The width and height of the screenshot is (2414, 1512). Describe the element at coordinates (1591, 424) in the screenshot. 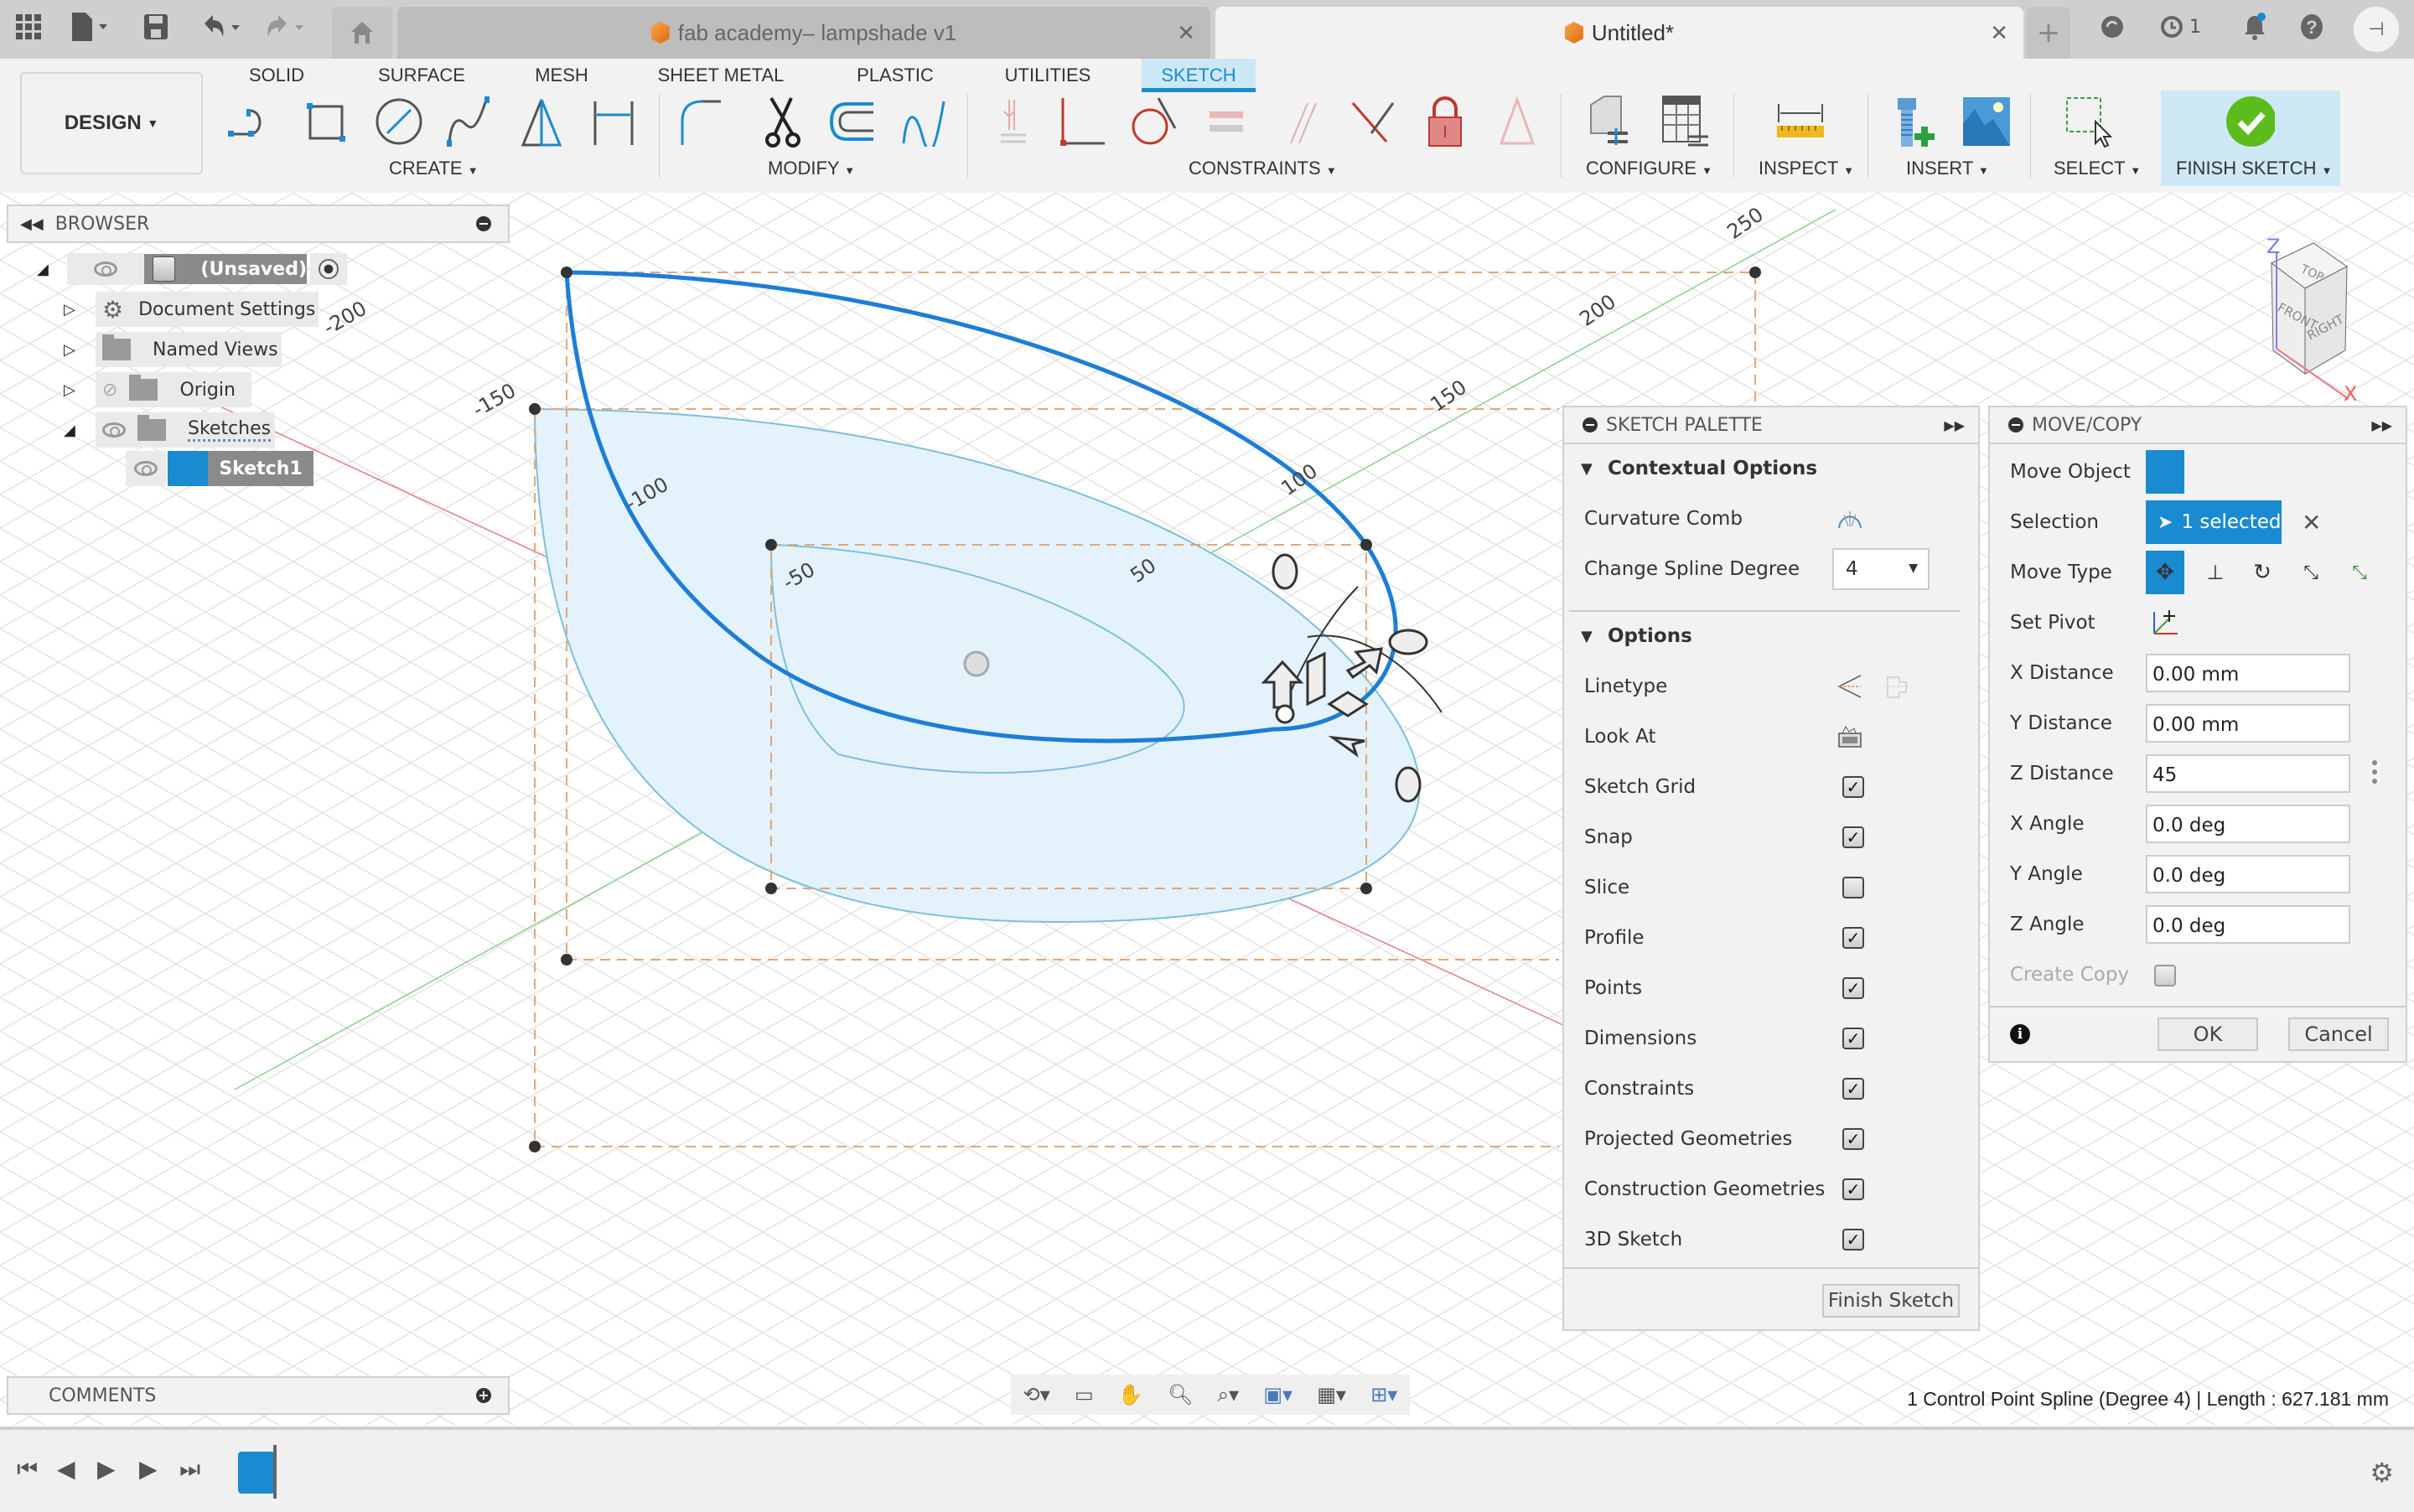

I see `collapse-palette-icon` at that location.